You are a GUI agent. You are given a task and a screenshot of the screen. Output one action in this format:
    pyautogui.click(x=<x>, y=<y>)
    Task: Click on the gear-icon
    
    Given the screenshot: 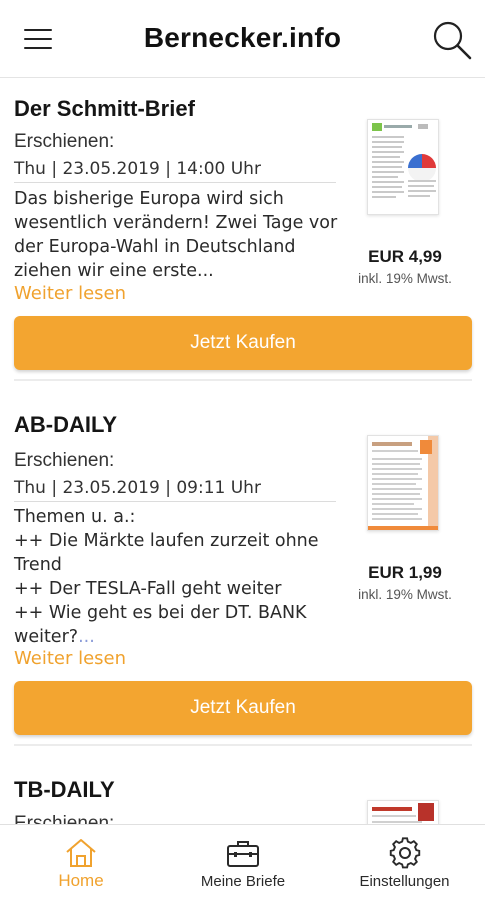 What is the action you would take?
    pyautogui.click(x=404, y=853)
    